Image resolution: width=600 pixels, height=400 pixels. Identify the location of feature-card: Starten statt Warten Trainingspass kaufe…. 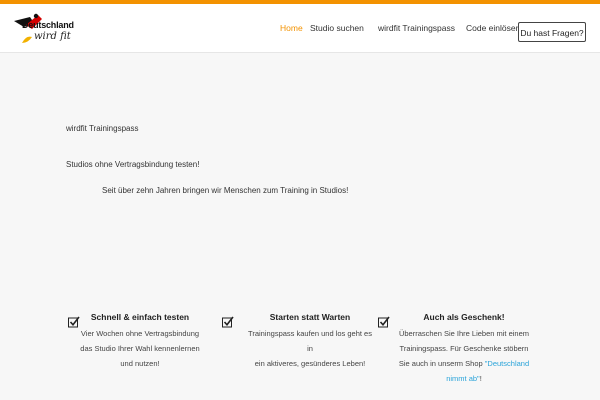
(310, 341).